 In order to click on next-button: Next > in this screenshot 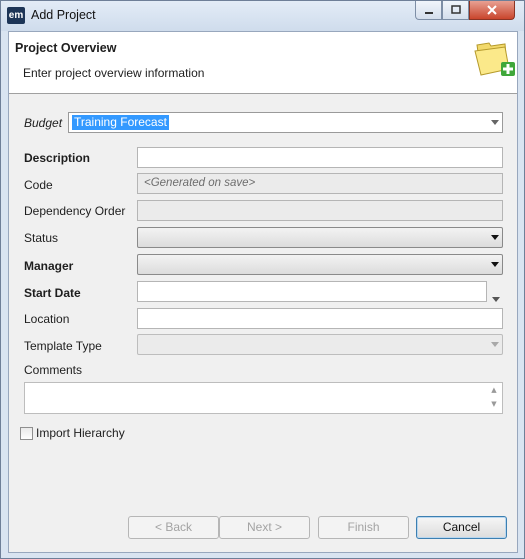, I will do `click(264, 527)`.